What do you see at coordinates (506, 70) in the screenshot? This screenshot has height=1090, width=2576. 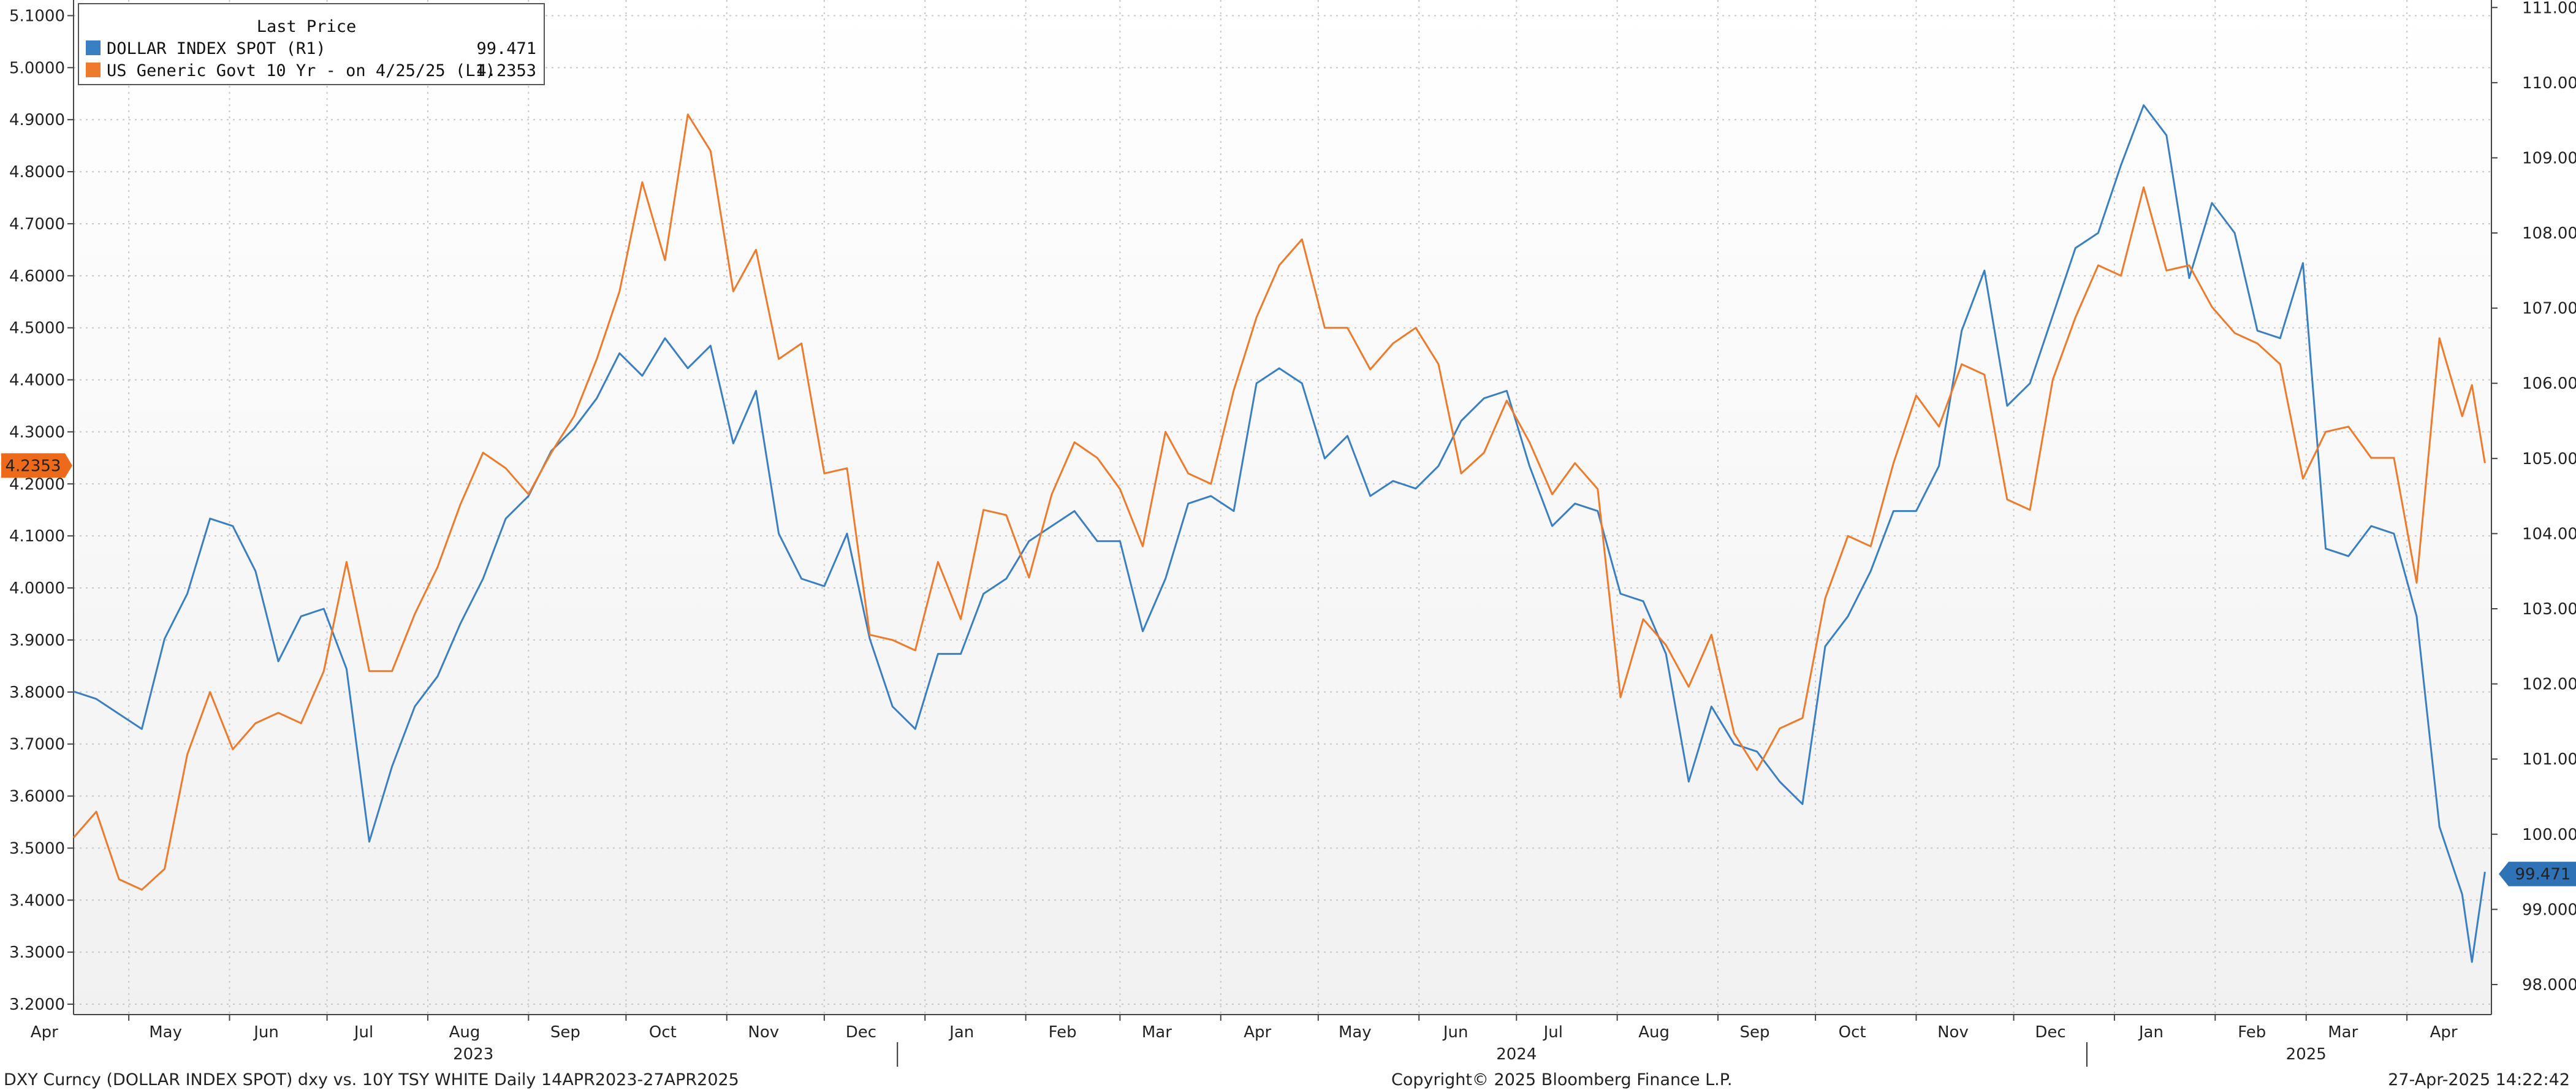 I see `legend-value-tsy: 4.2353` at bounding box center [506, 70].